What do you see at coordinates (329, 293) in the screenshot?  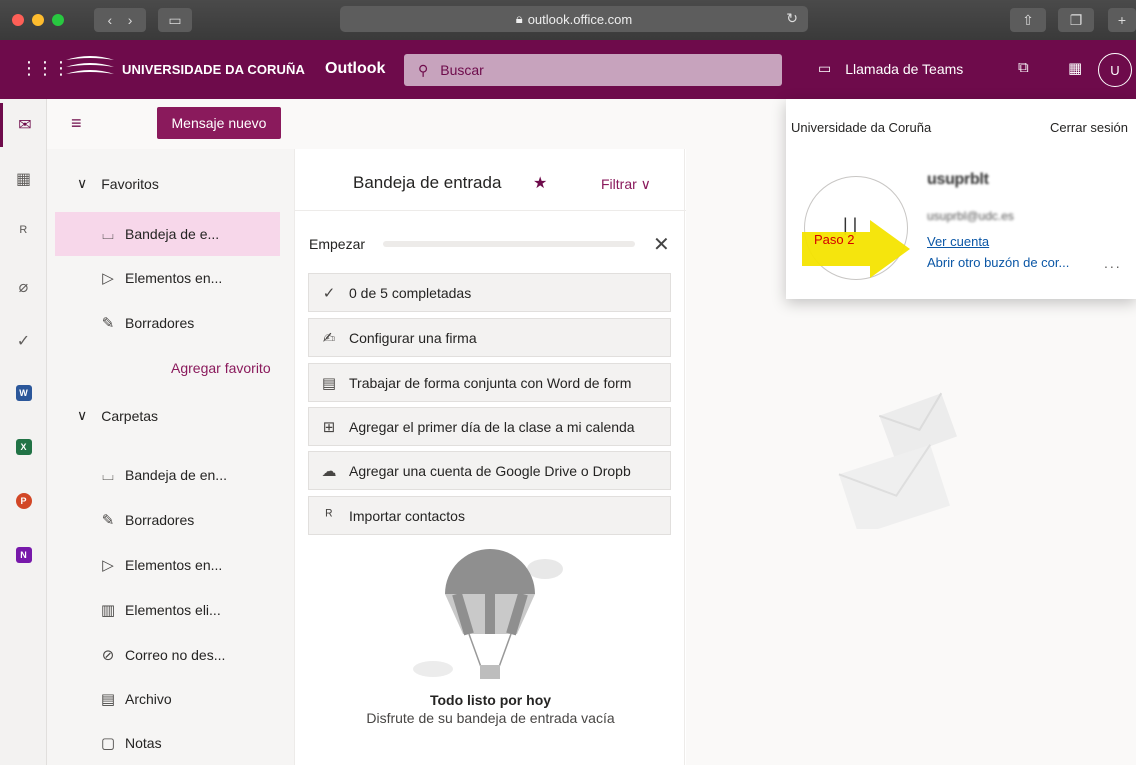 I see `check-icon: ✓` at bounding box center [329, 293].